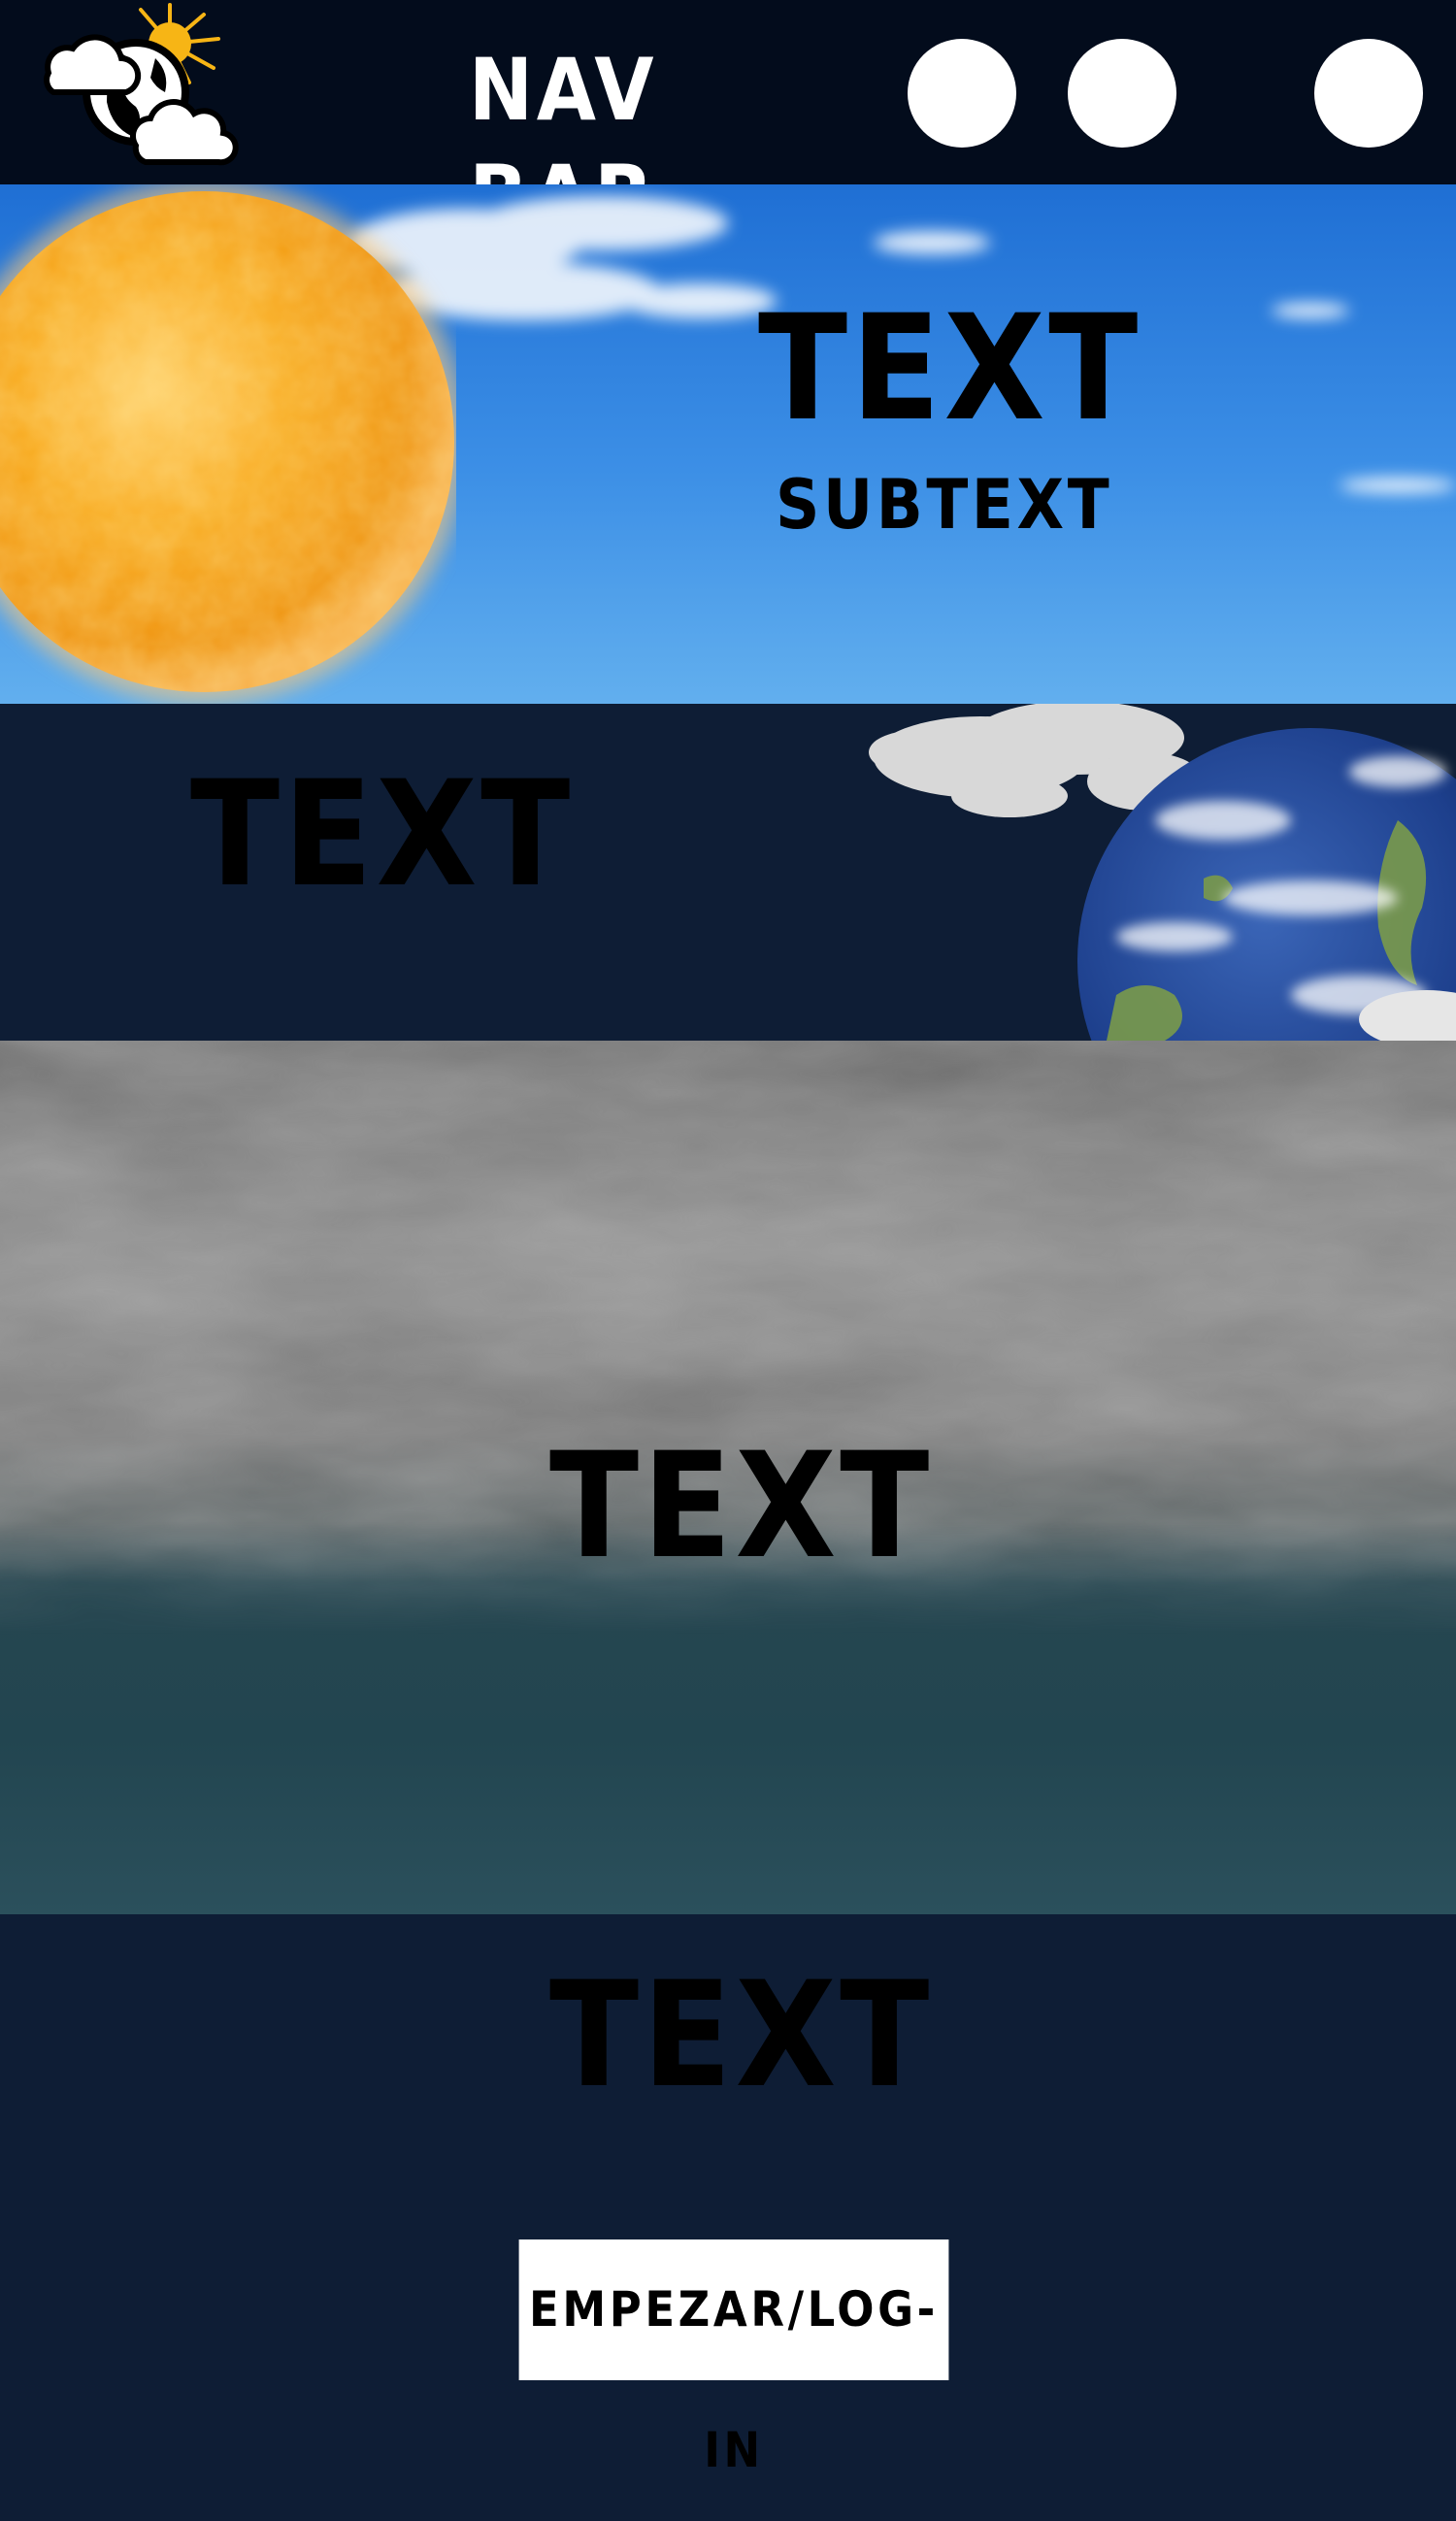  What do you see at coordinates (950, 369) in the screenshot?
I see `hero-title: TEXT` at bounding box center [950, 369].